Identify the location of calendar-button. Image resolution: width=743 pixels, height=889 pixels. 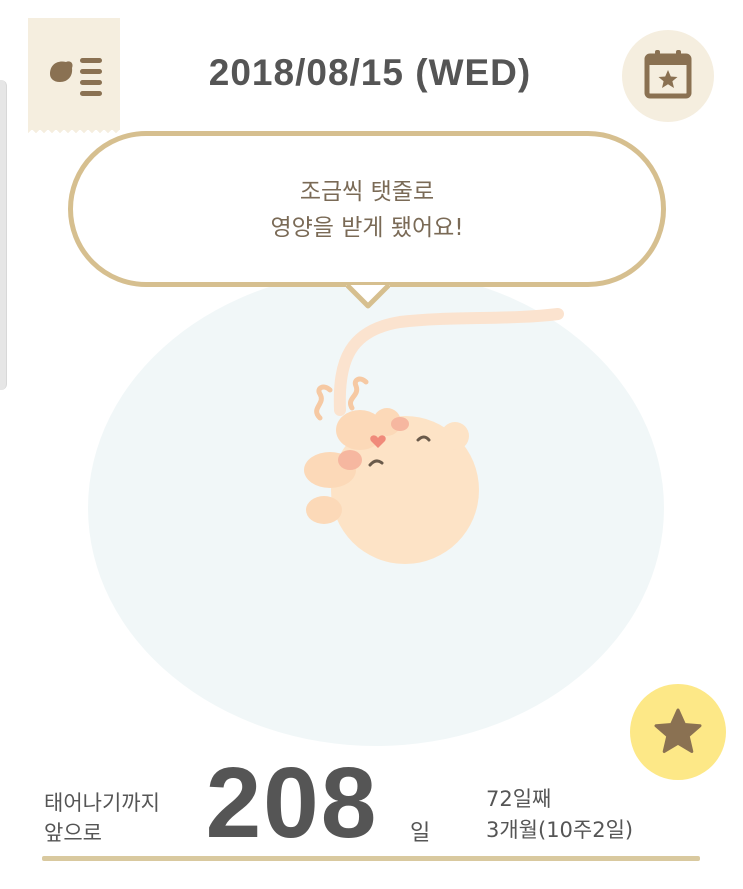
(668, 76).